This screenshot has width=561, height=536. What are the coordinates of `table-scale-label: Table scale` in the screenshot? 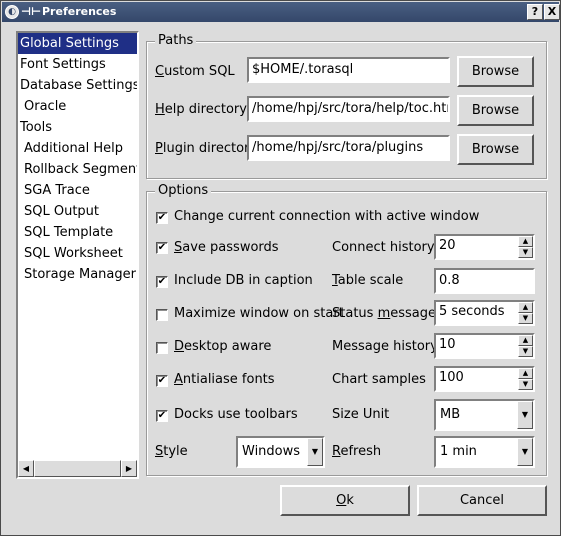 It's located at (368, 280).